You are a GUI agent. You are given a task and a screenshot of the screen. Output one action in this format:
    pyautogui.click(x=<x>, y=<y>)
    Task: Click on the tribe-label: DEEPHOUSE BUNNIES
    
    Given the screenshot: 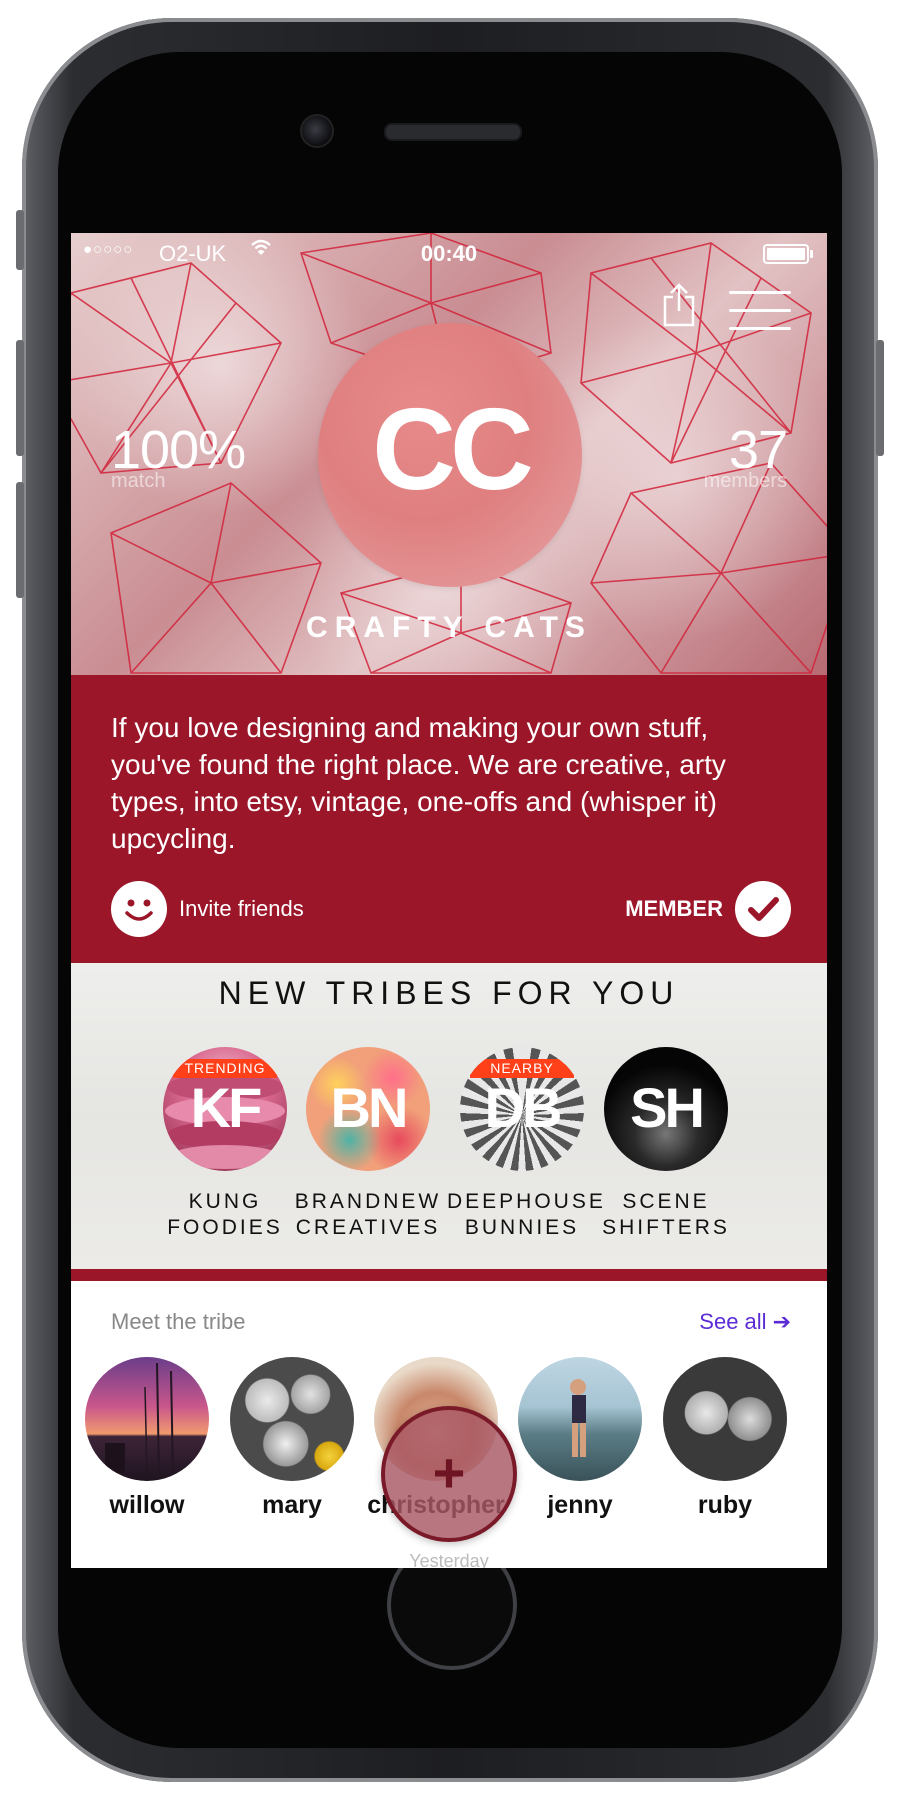 What is the action you would take?
    pyautogui.click(x=526, y=1215)
    